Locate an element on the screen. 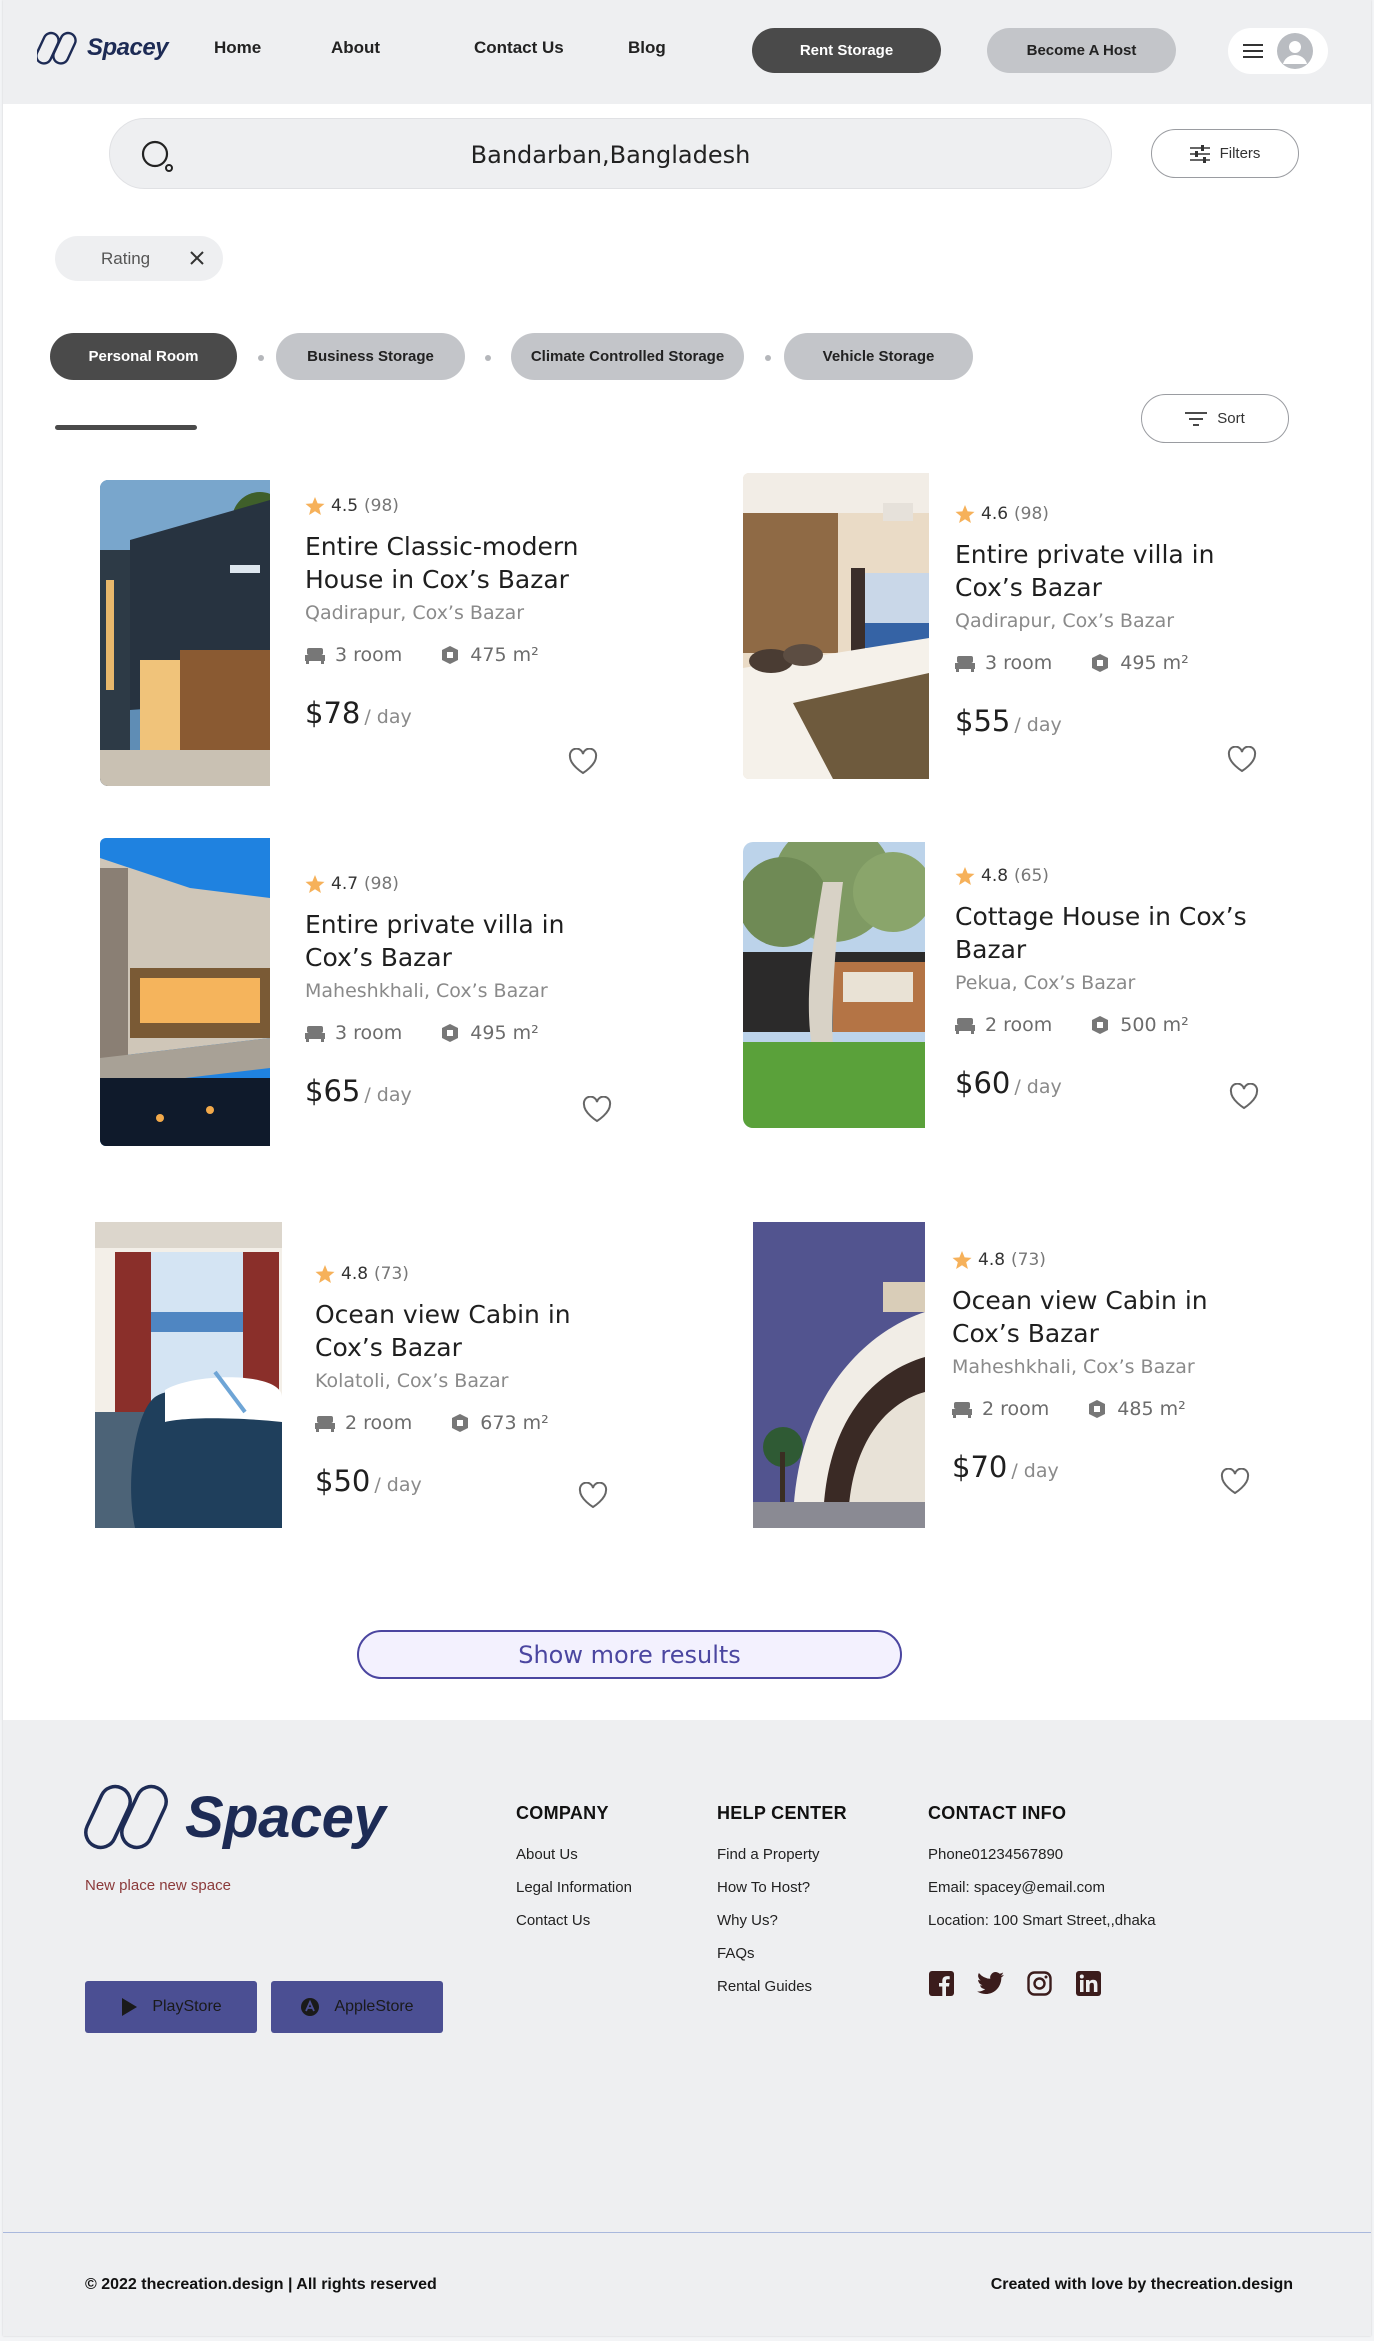 Image resolution: width=1374 pixels, height=2341 pixels. credit-link: thecreation.design is located at coordinates (1222, 2284).